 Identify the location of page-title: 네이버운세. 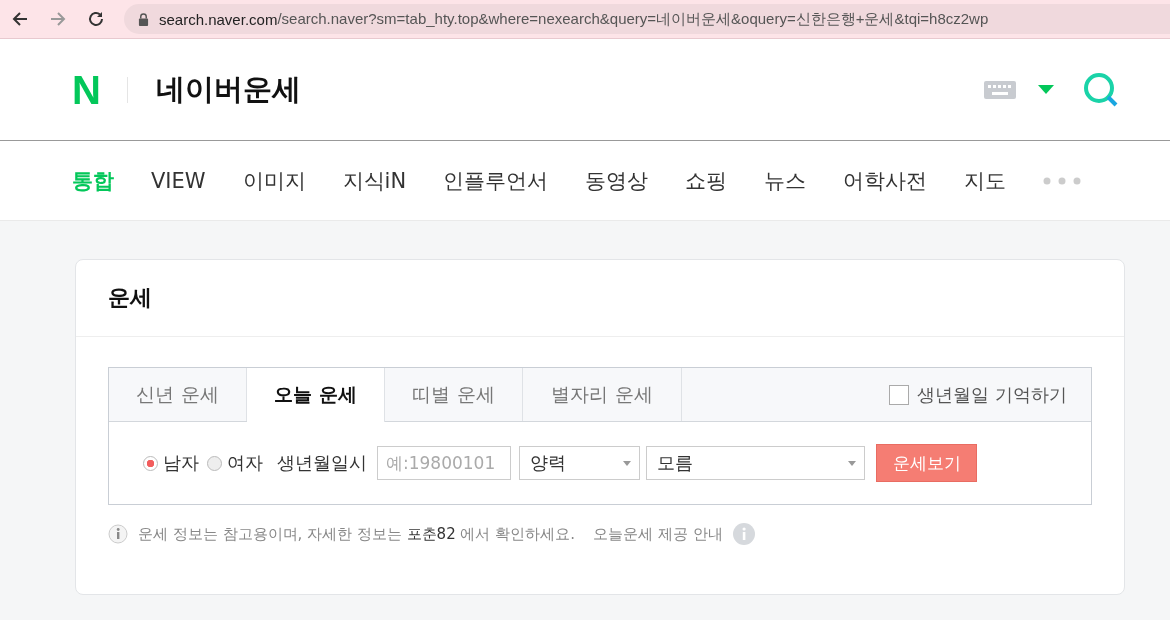
(228, 89).